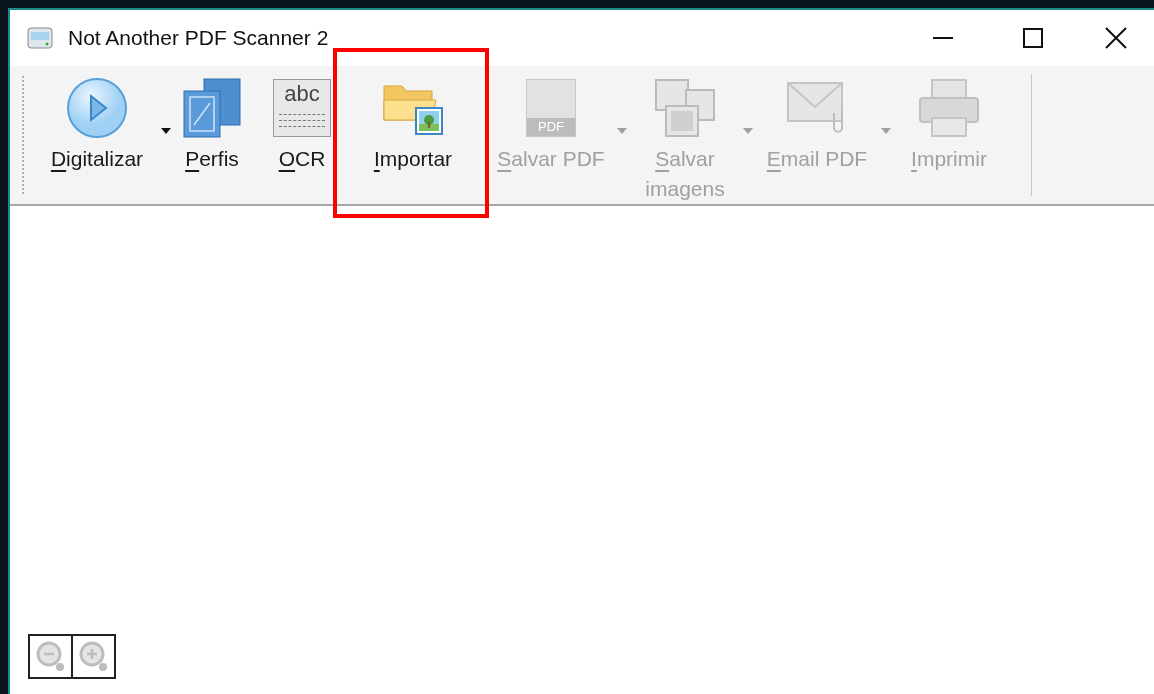 This screenshot has height=694, width=1154. Describe the element at coordinates (212, 108) in the screenshot. I see `blueprint-pages-icon` at that location.